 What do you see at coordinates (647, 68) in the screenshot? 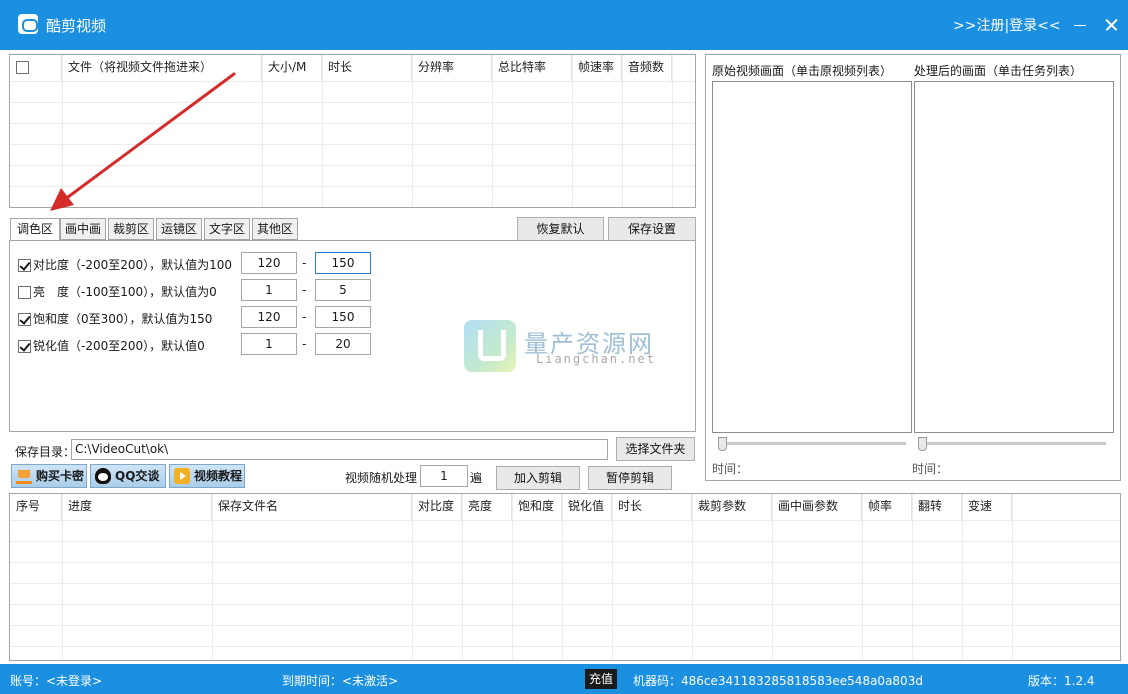
I see `column-header-audio-count: 音频数` at bounding box center [647, 68].